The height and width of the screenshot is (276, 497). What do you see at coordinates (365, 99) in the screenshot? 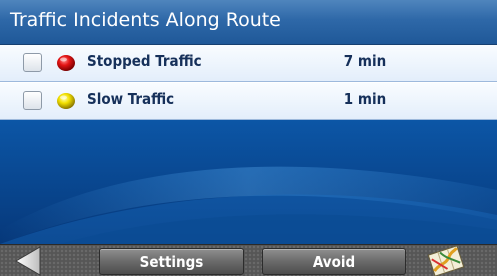
I see `incident-delay: 1 min` at bounding box center [365, 99].